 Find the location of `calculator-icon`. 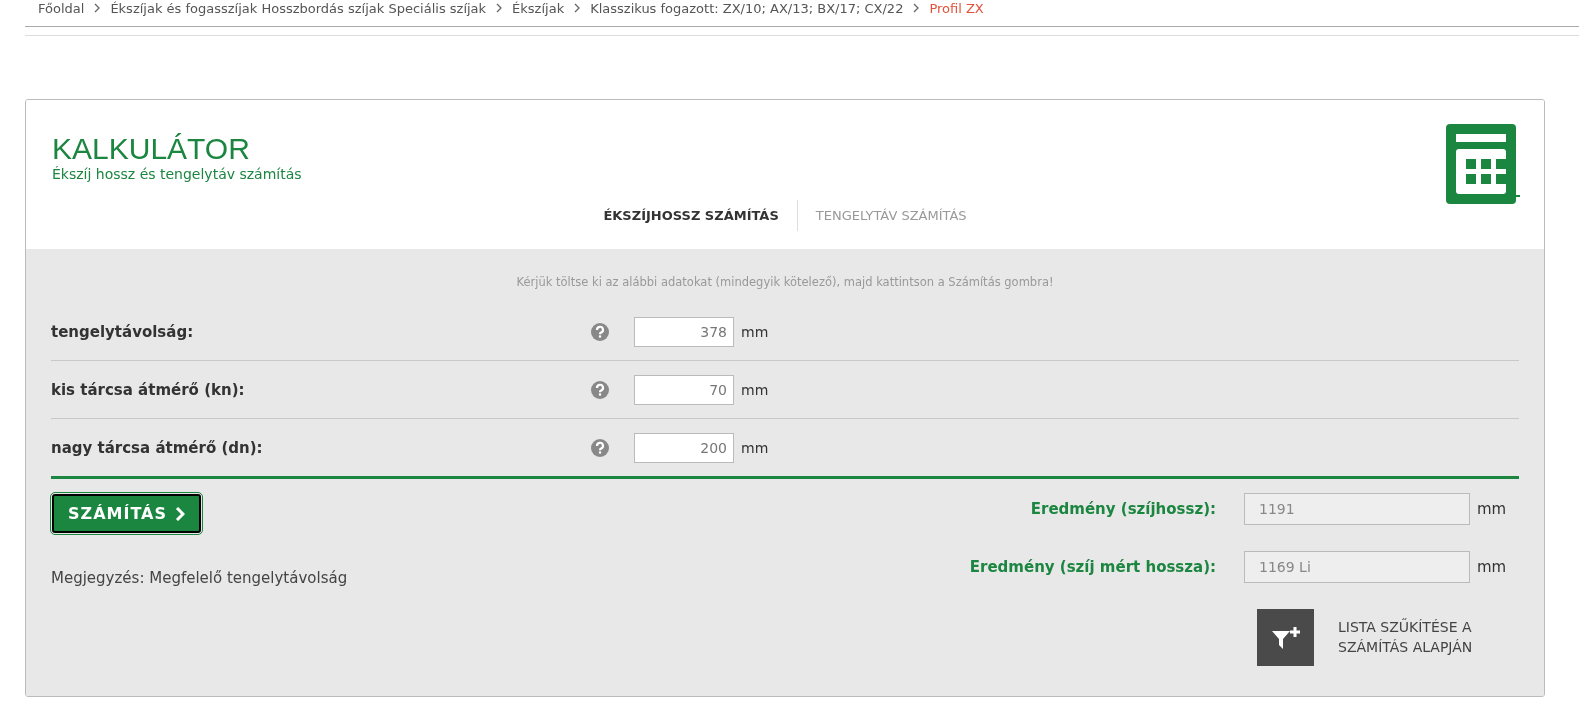

calculator-icon is located at coordinates (1483, 164).